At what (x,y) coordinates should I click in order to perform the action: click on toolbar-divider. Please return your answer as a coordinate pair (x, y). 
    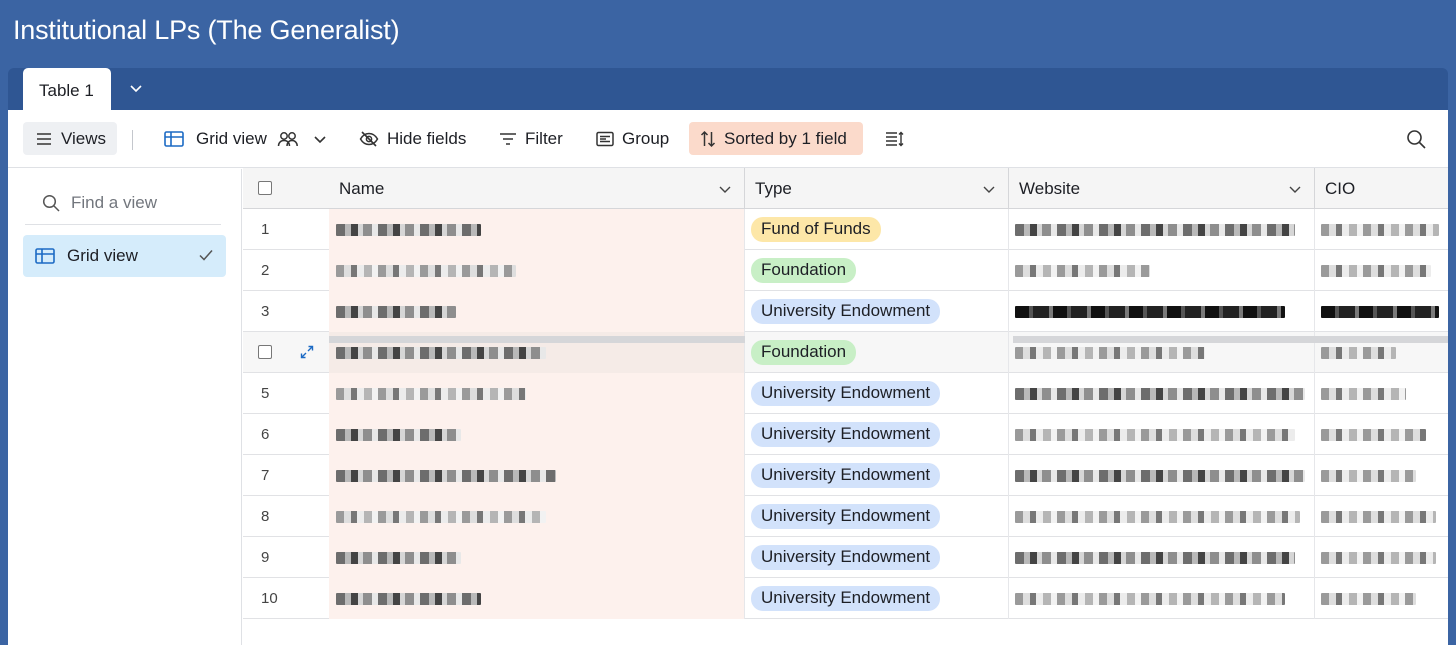
    Looking at the image, I should click on (132, 140).